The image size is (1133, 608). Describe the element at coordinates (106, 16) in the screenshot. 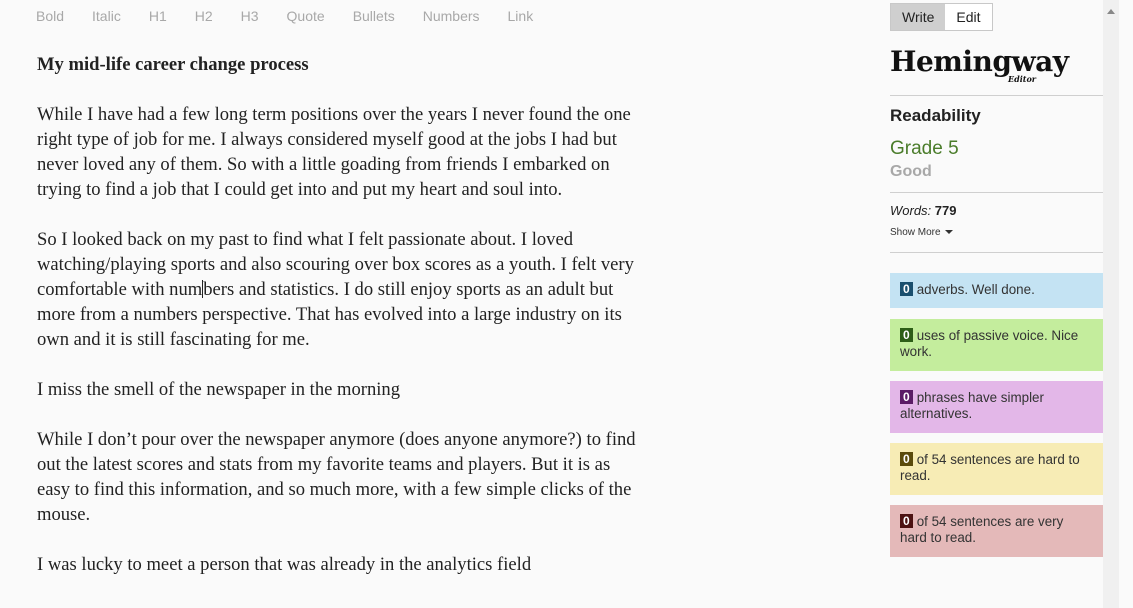

I see `italic-button: Italic` at that location.